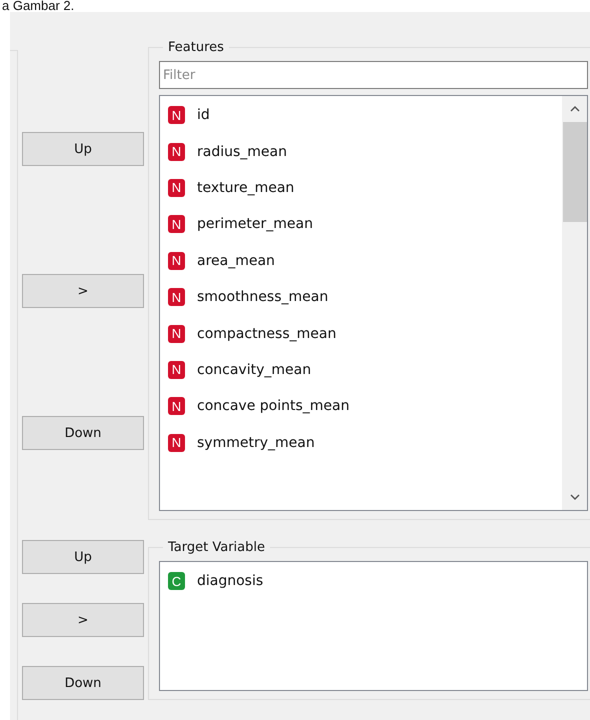 Image resolution: width=590 pixels, height=720 pixels. What do you see at coordinates (256, 442) in the screenshot?
I see `variable-name: symmetry_mean` at bounding box center [256, 442].